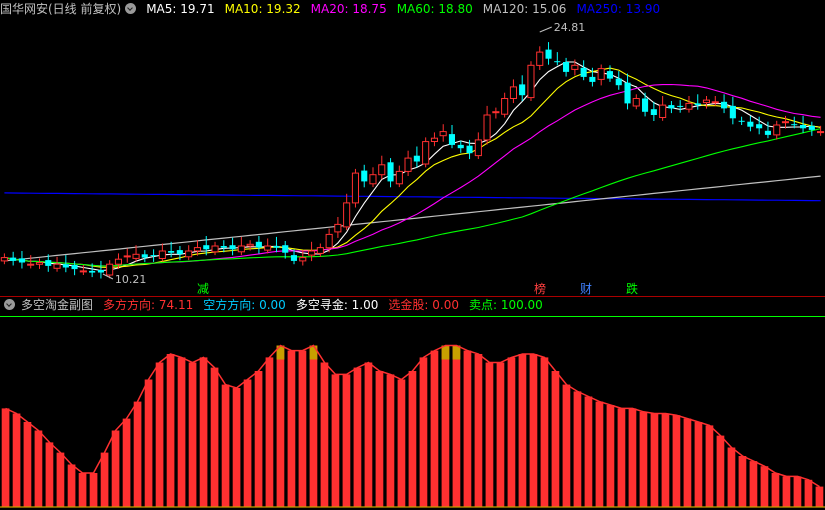 This screenshot has height=510, width=825. Describe the element at coordinates (9, 304) in the screenshot. I see `chevron-down-icon` at that location.